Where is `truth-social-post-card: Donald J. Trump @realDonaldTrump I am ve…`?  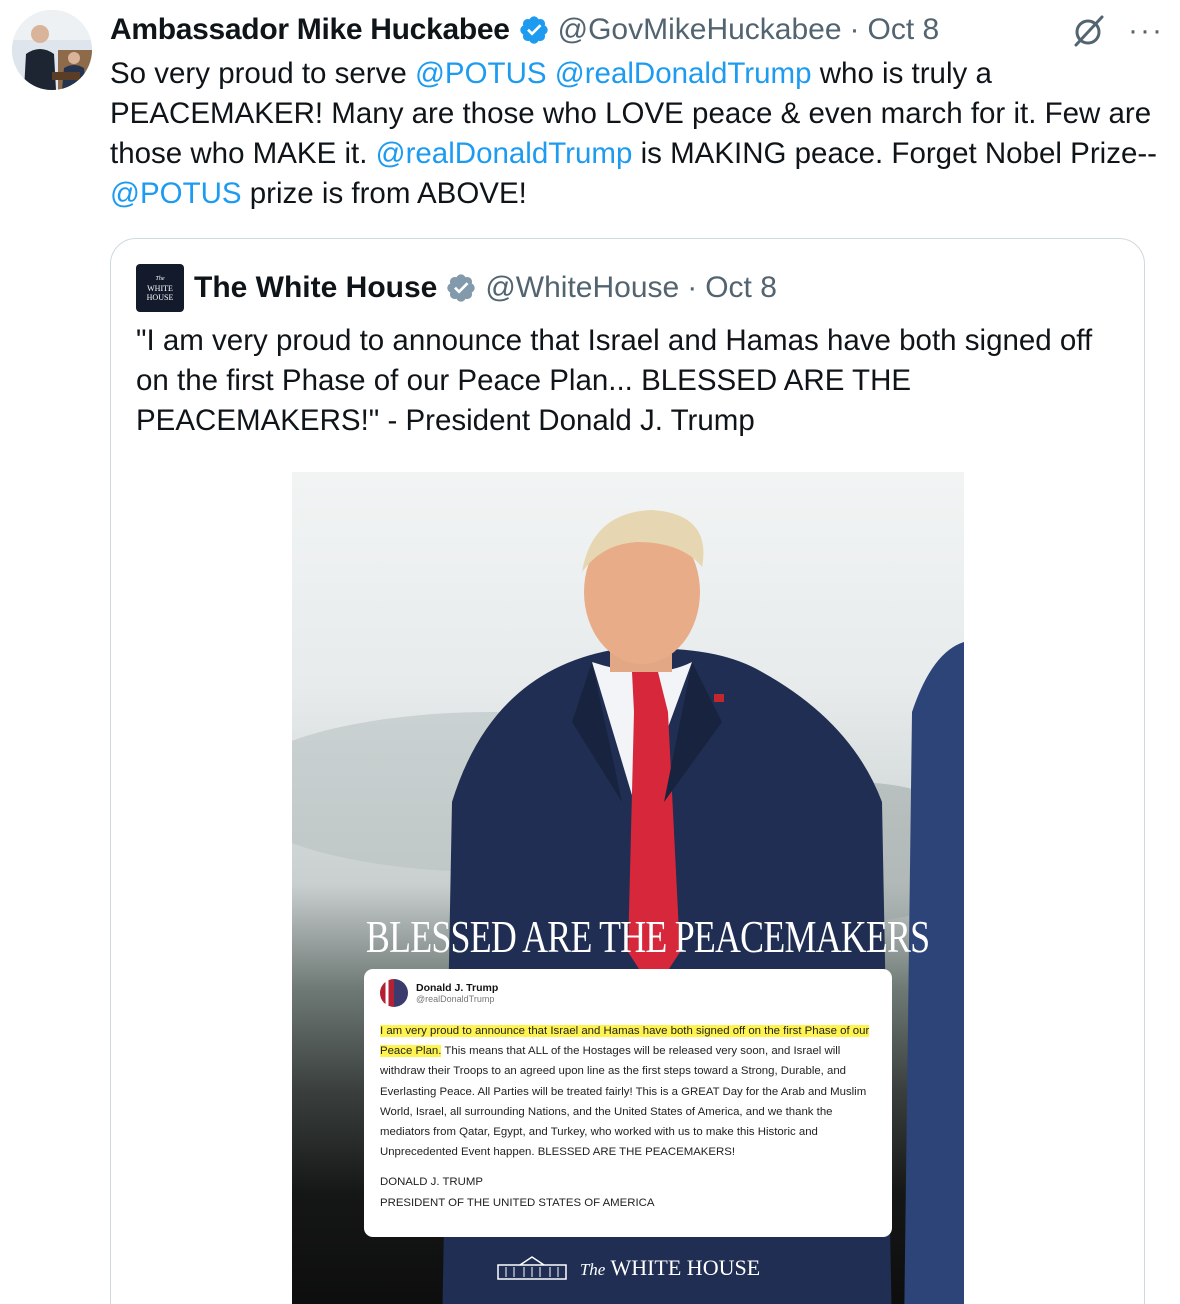
truth-social-post-card: Donald J. Trump @realDonaldTrump I am ve… is located at coordinates (628, 1103).